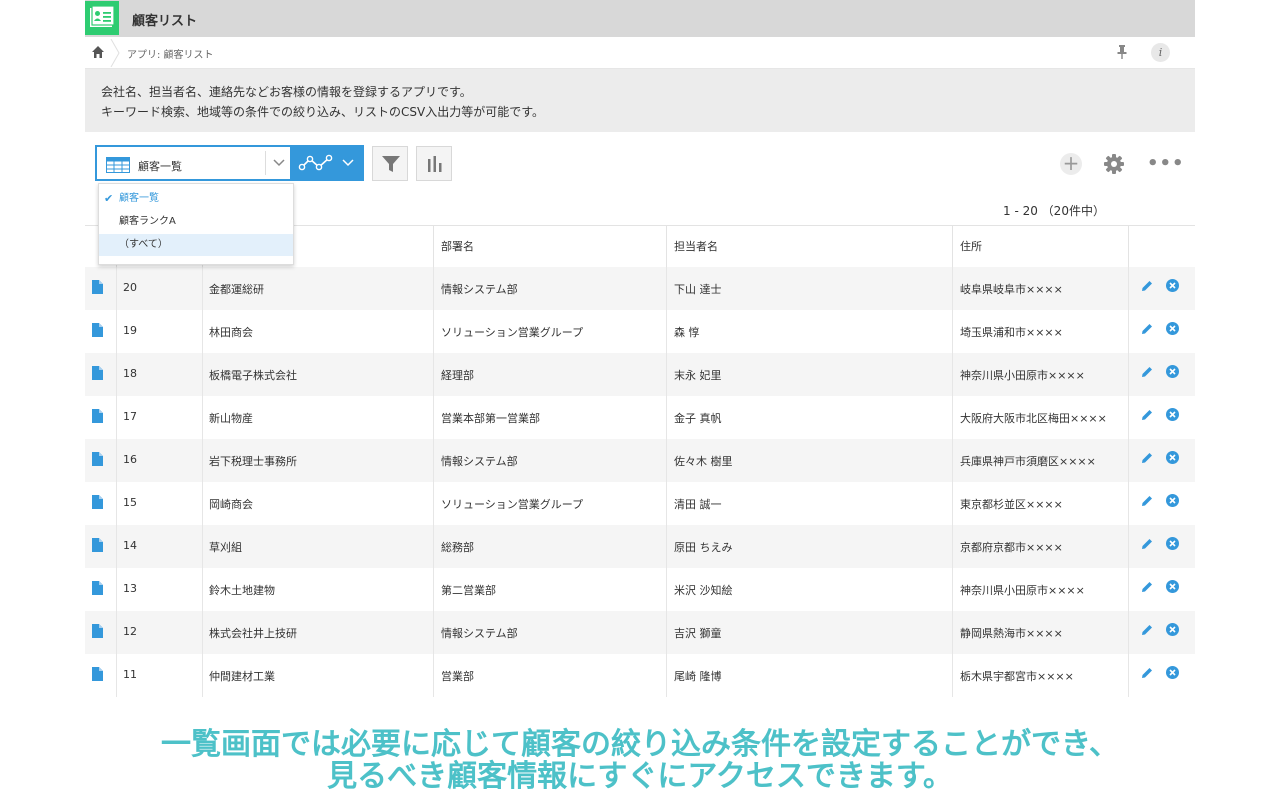 Image resolution: width=1280 pixels, height=811 pixels. What do you see at coordinates (1071, 164) in the screenshot?
I see `add-record-button: +` at bounding box center [1071, 164].